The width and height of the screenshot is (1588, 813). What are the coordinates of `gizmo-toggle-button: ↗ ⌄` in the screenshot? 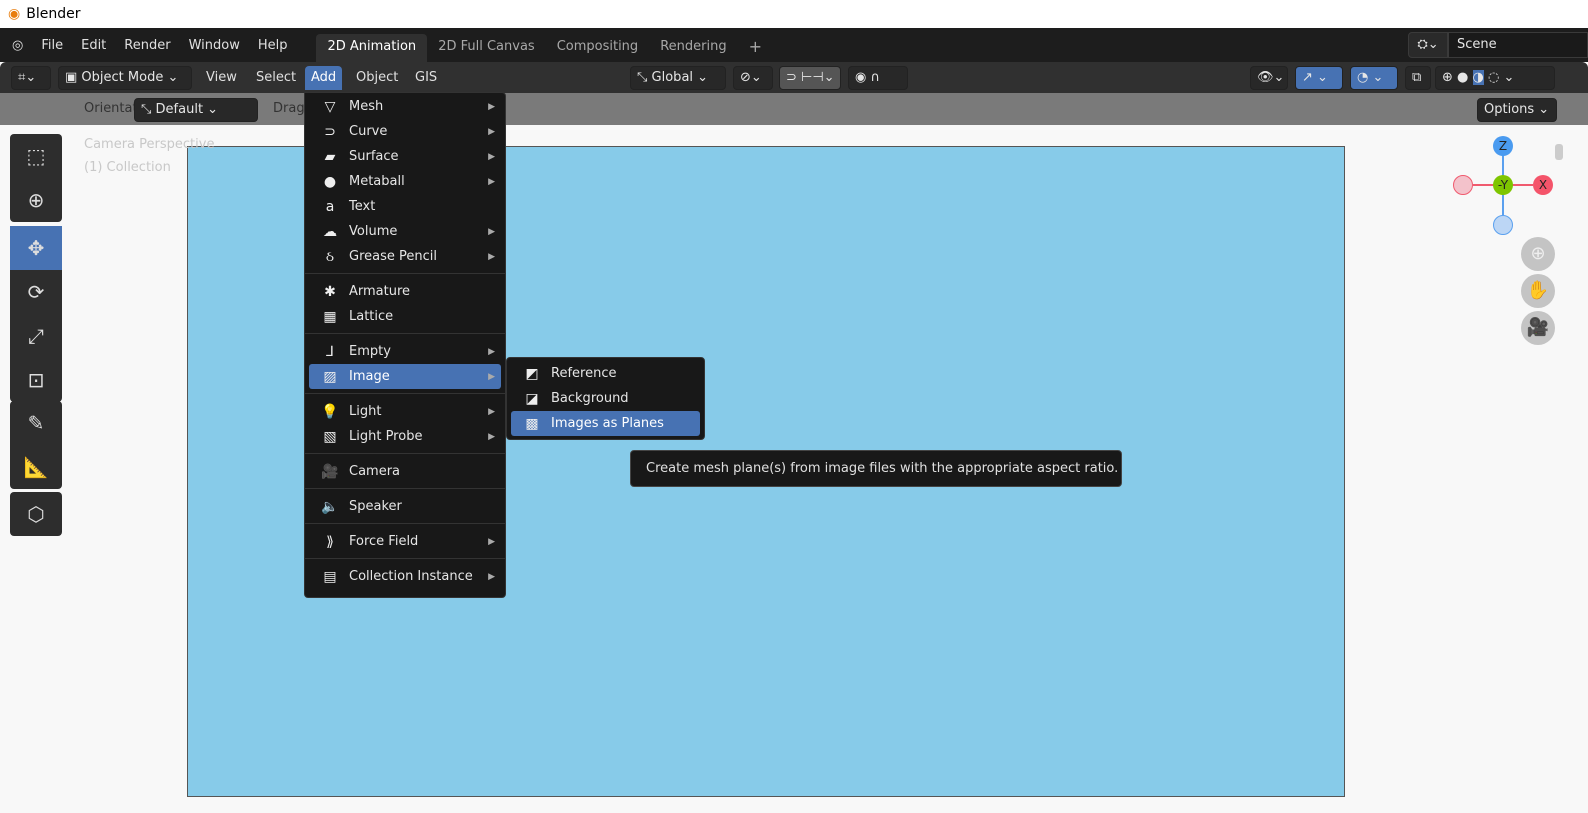 It's located at (1319, 78).